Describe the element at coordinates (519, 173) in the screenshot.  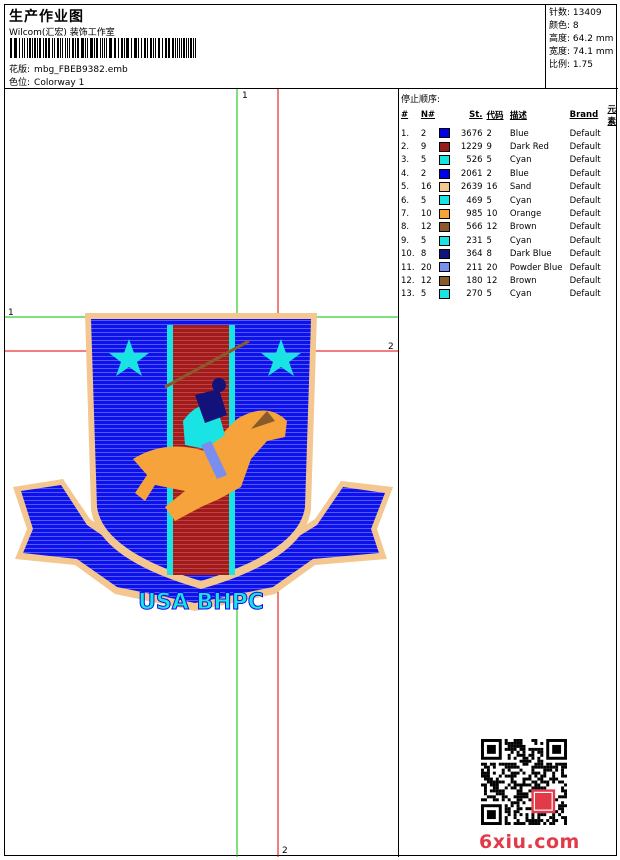
I see `color-description: Blue` at that location.